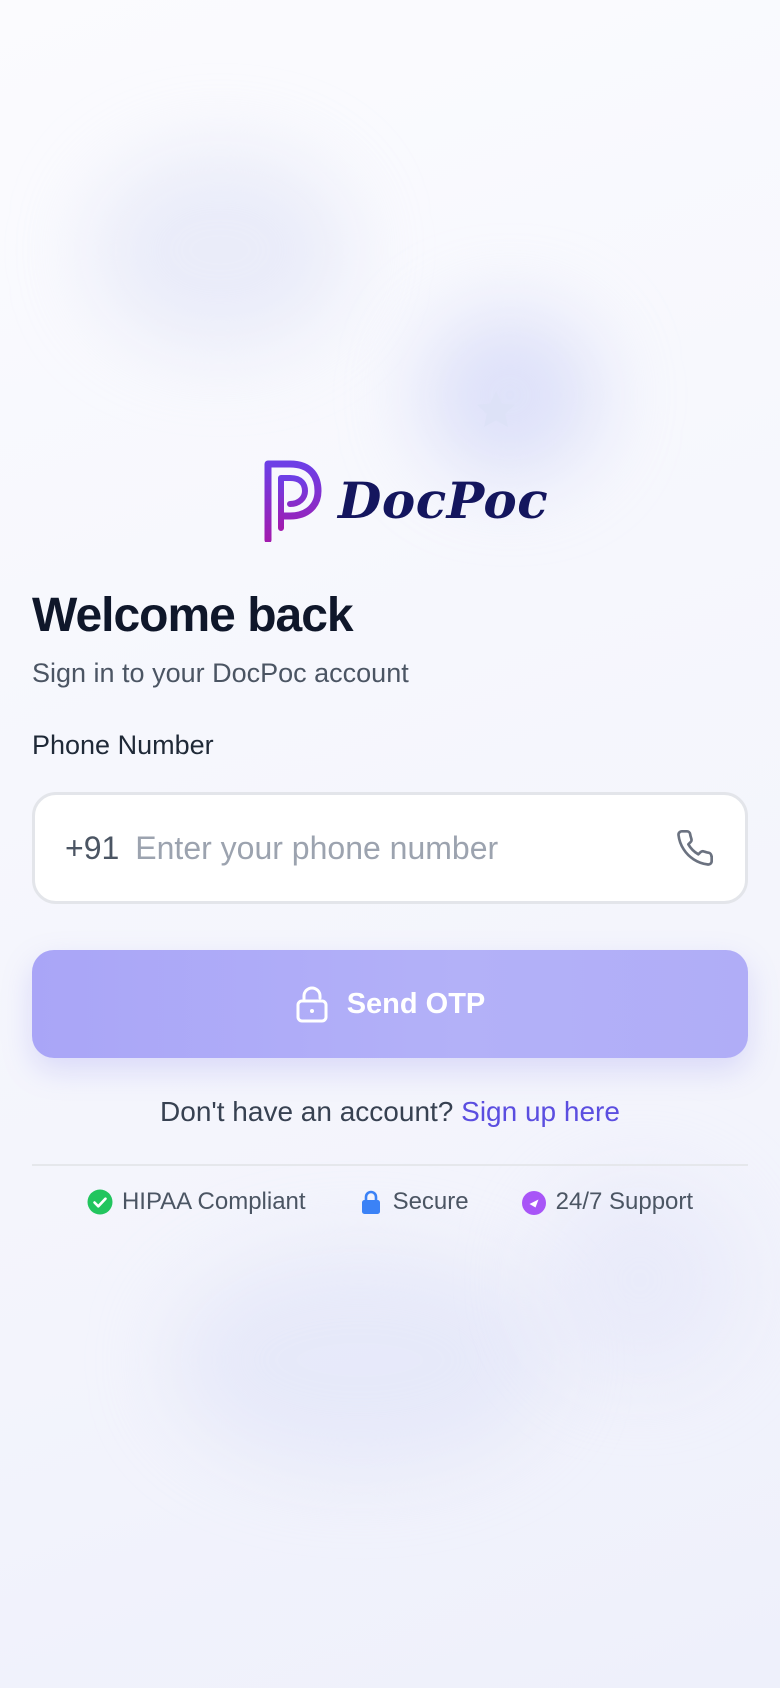 Image resolution: width=780 pixels, height=1688 pixels. I want to click on badge-label: 24/7 Support, so click(624, 1201).